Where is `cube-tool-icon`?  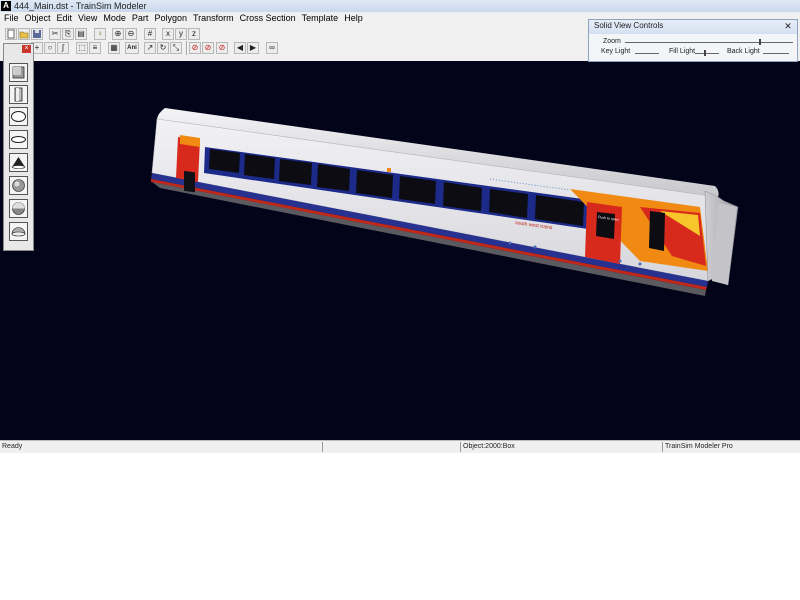
cube-tool-icon is located at coordinates (18, 72).